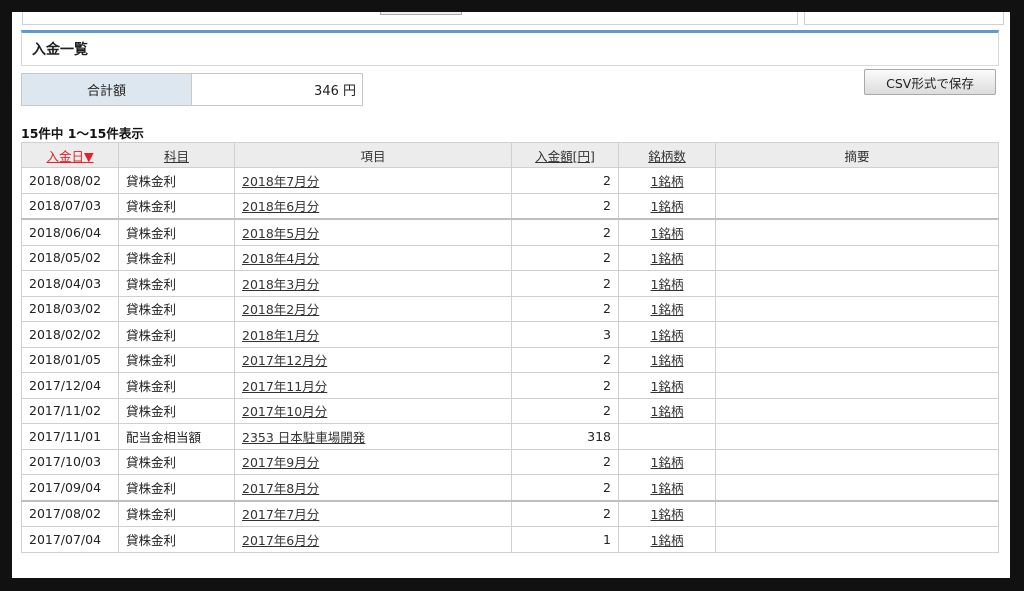 The width and height of the screenshot is (1024, 591). What do you see at coordinates (373, 513) in the screenshot?
I see `cell-item: 2017年7月分` at bounding box center [373, 513].